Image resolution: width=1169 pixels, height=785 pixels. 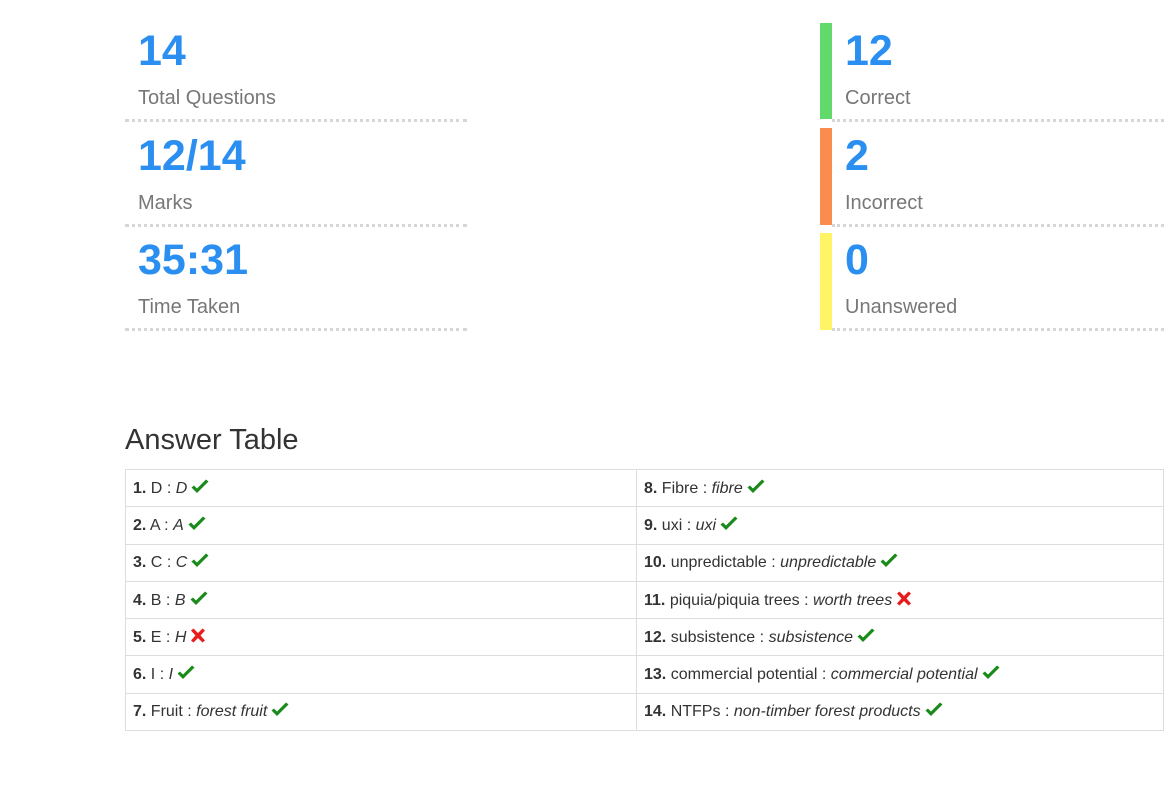 I want to click on answer-cell: 1. D : D, so click(x=381, y=488).